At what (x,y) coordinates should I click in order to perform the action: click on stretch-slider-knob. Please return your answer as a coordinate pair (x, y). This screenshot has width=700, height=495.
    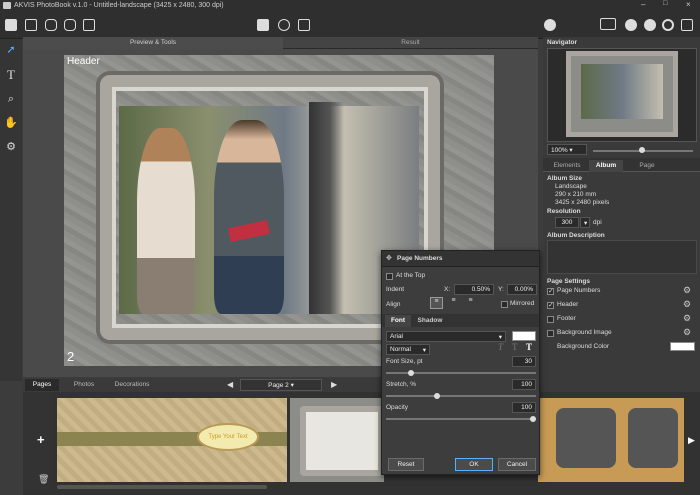
    Looking at the image, I should click on (437, 396).